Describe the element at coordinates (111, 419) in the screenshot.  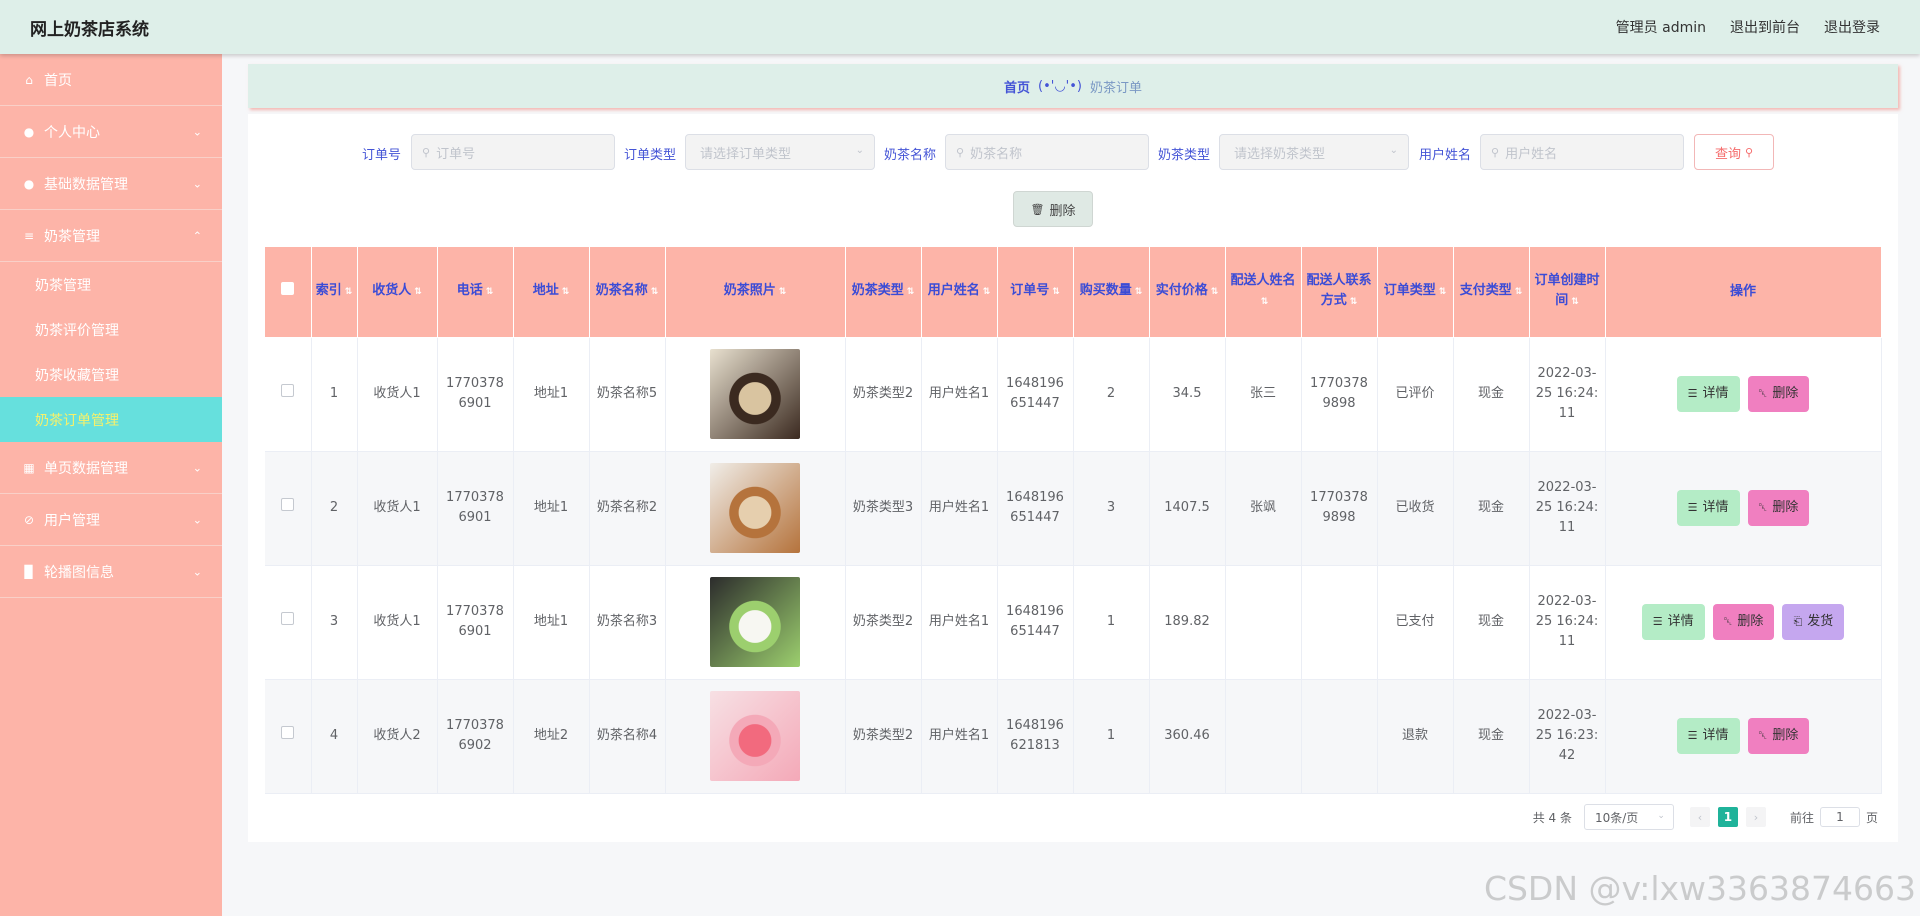
I see `sidebar-sub-tea-order: 奶茶订单管理` at that location.